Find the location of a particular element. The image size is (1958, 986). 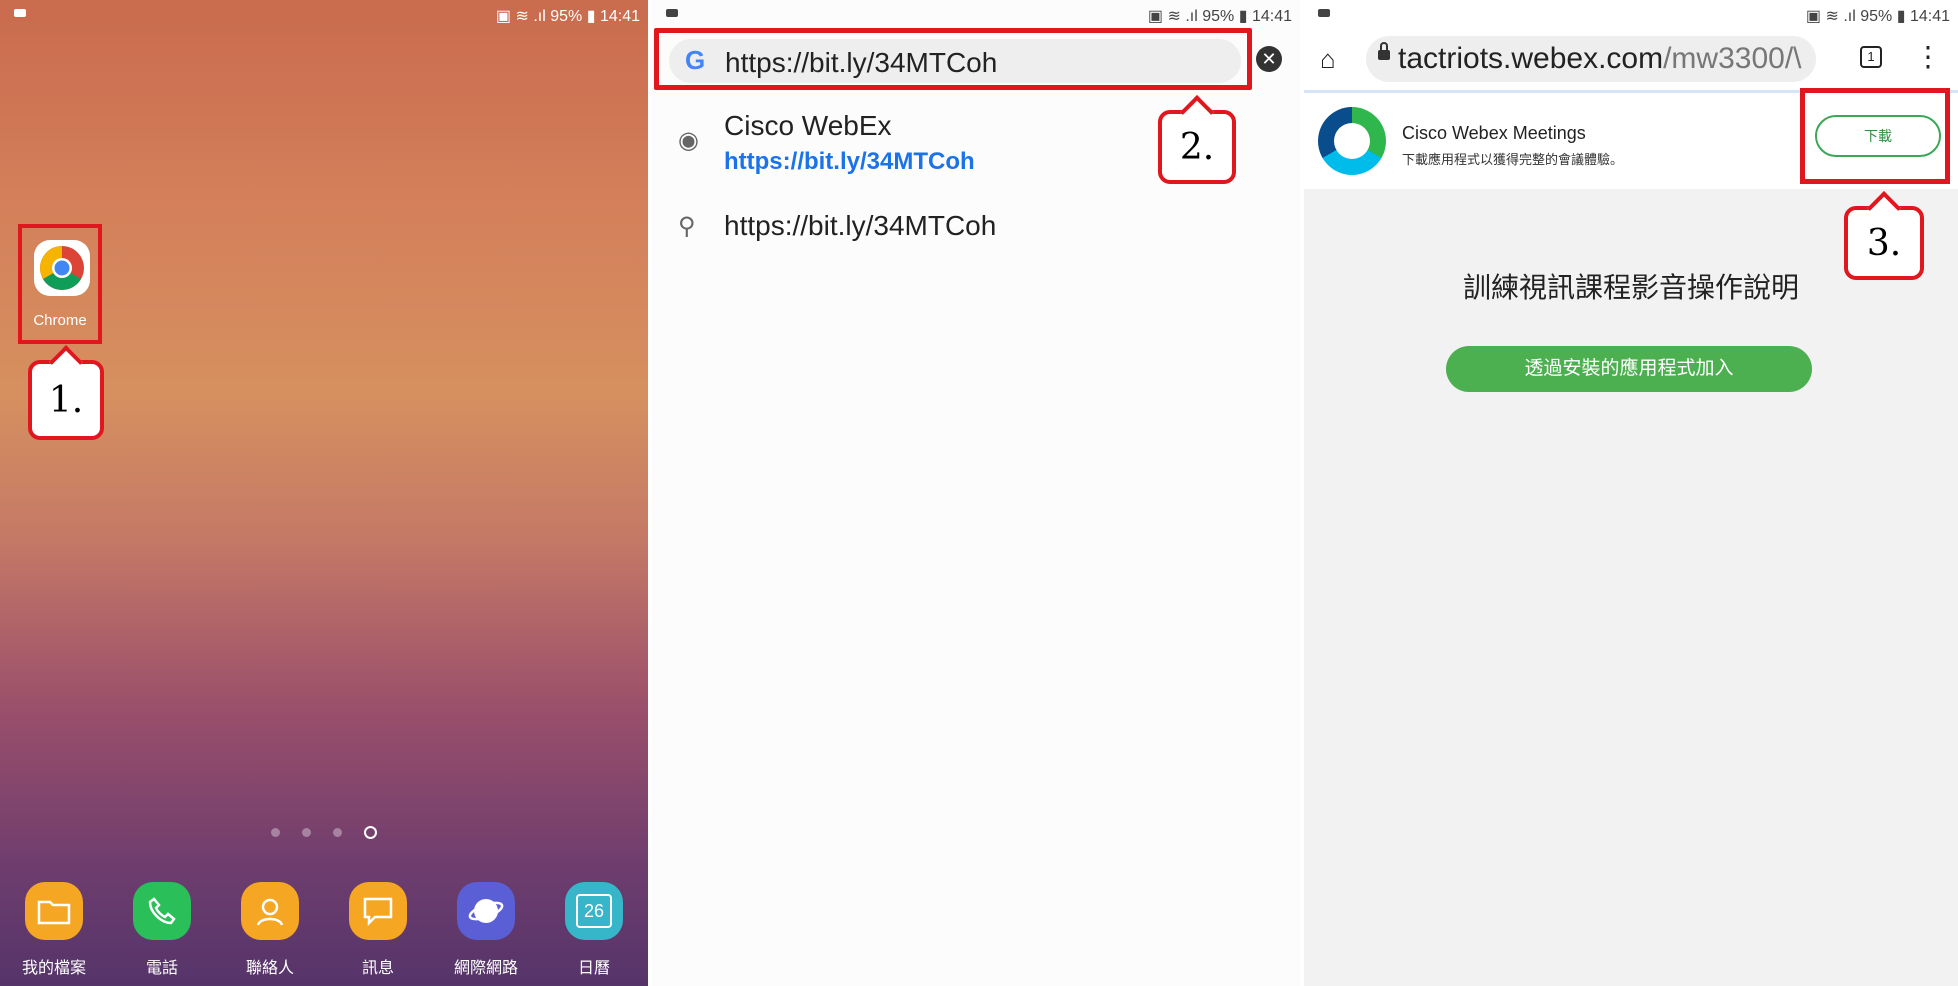

step-1-label: 1. is located at coordinates (66, 400).